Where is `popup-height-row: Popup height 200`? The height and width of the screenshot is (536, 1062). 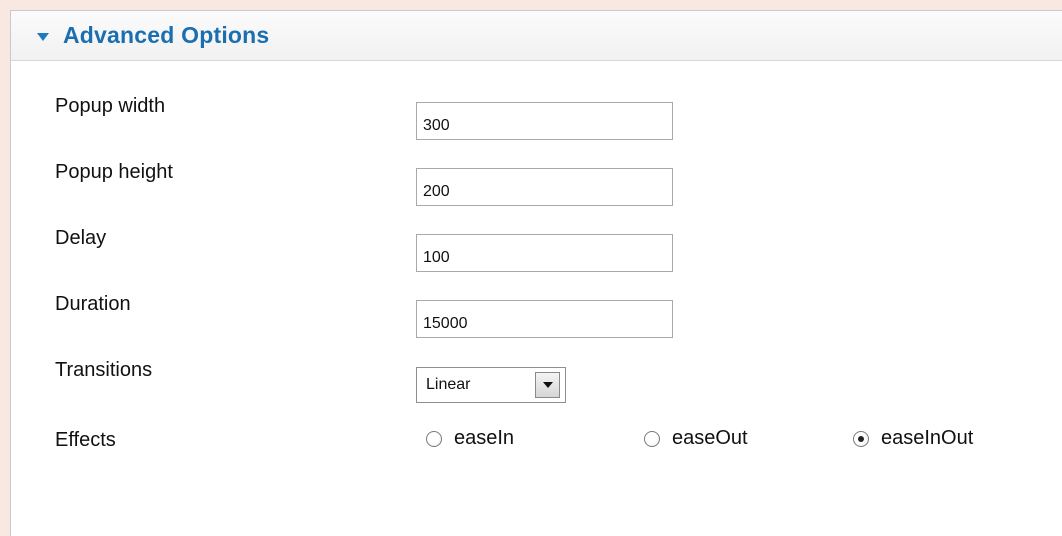
popup-height-row: Popup height 200 is located at coordinates (536, 177).